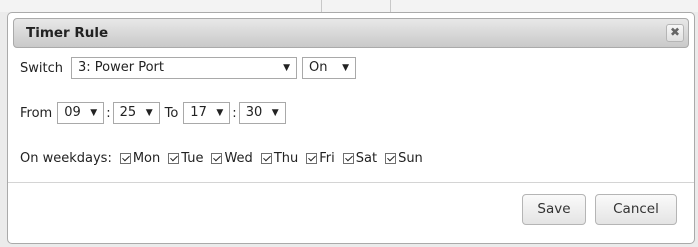 This screenshot has height=247, width=698. I want to click on day-label: Fri, so click(327, 158).